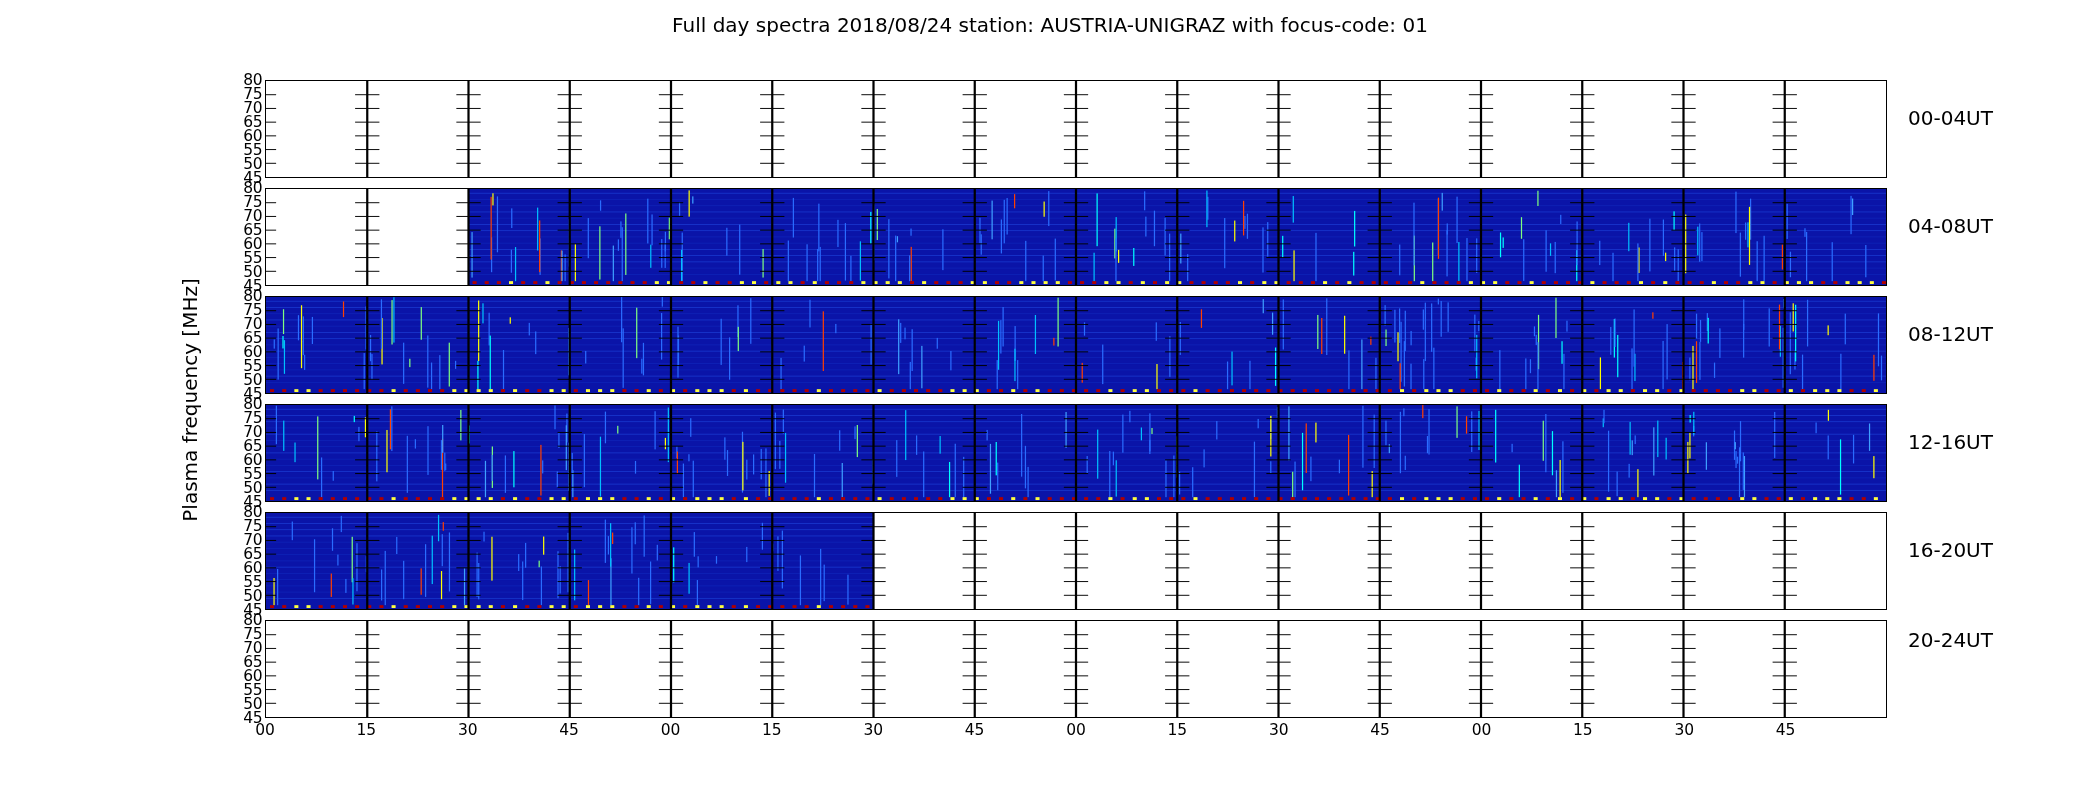 This screenshot has height=800, width=2100. I want to click on axis-label: Plasma frequency [MHz], so click(190, 400).